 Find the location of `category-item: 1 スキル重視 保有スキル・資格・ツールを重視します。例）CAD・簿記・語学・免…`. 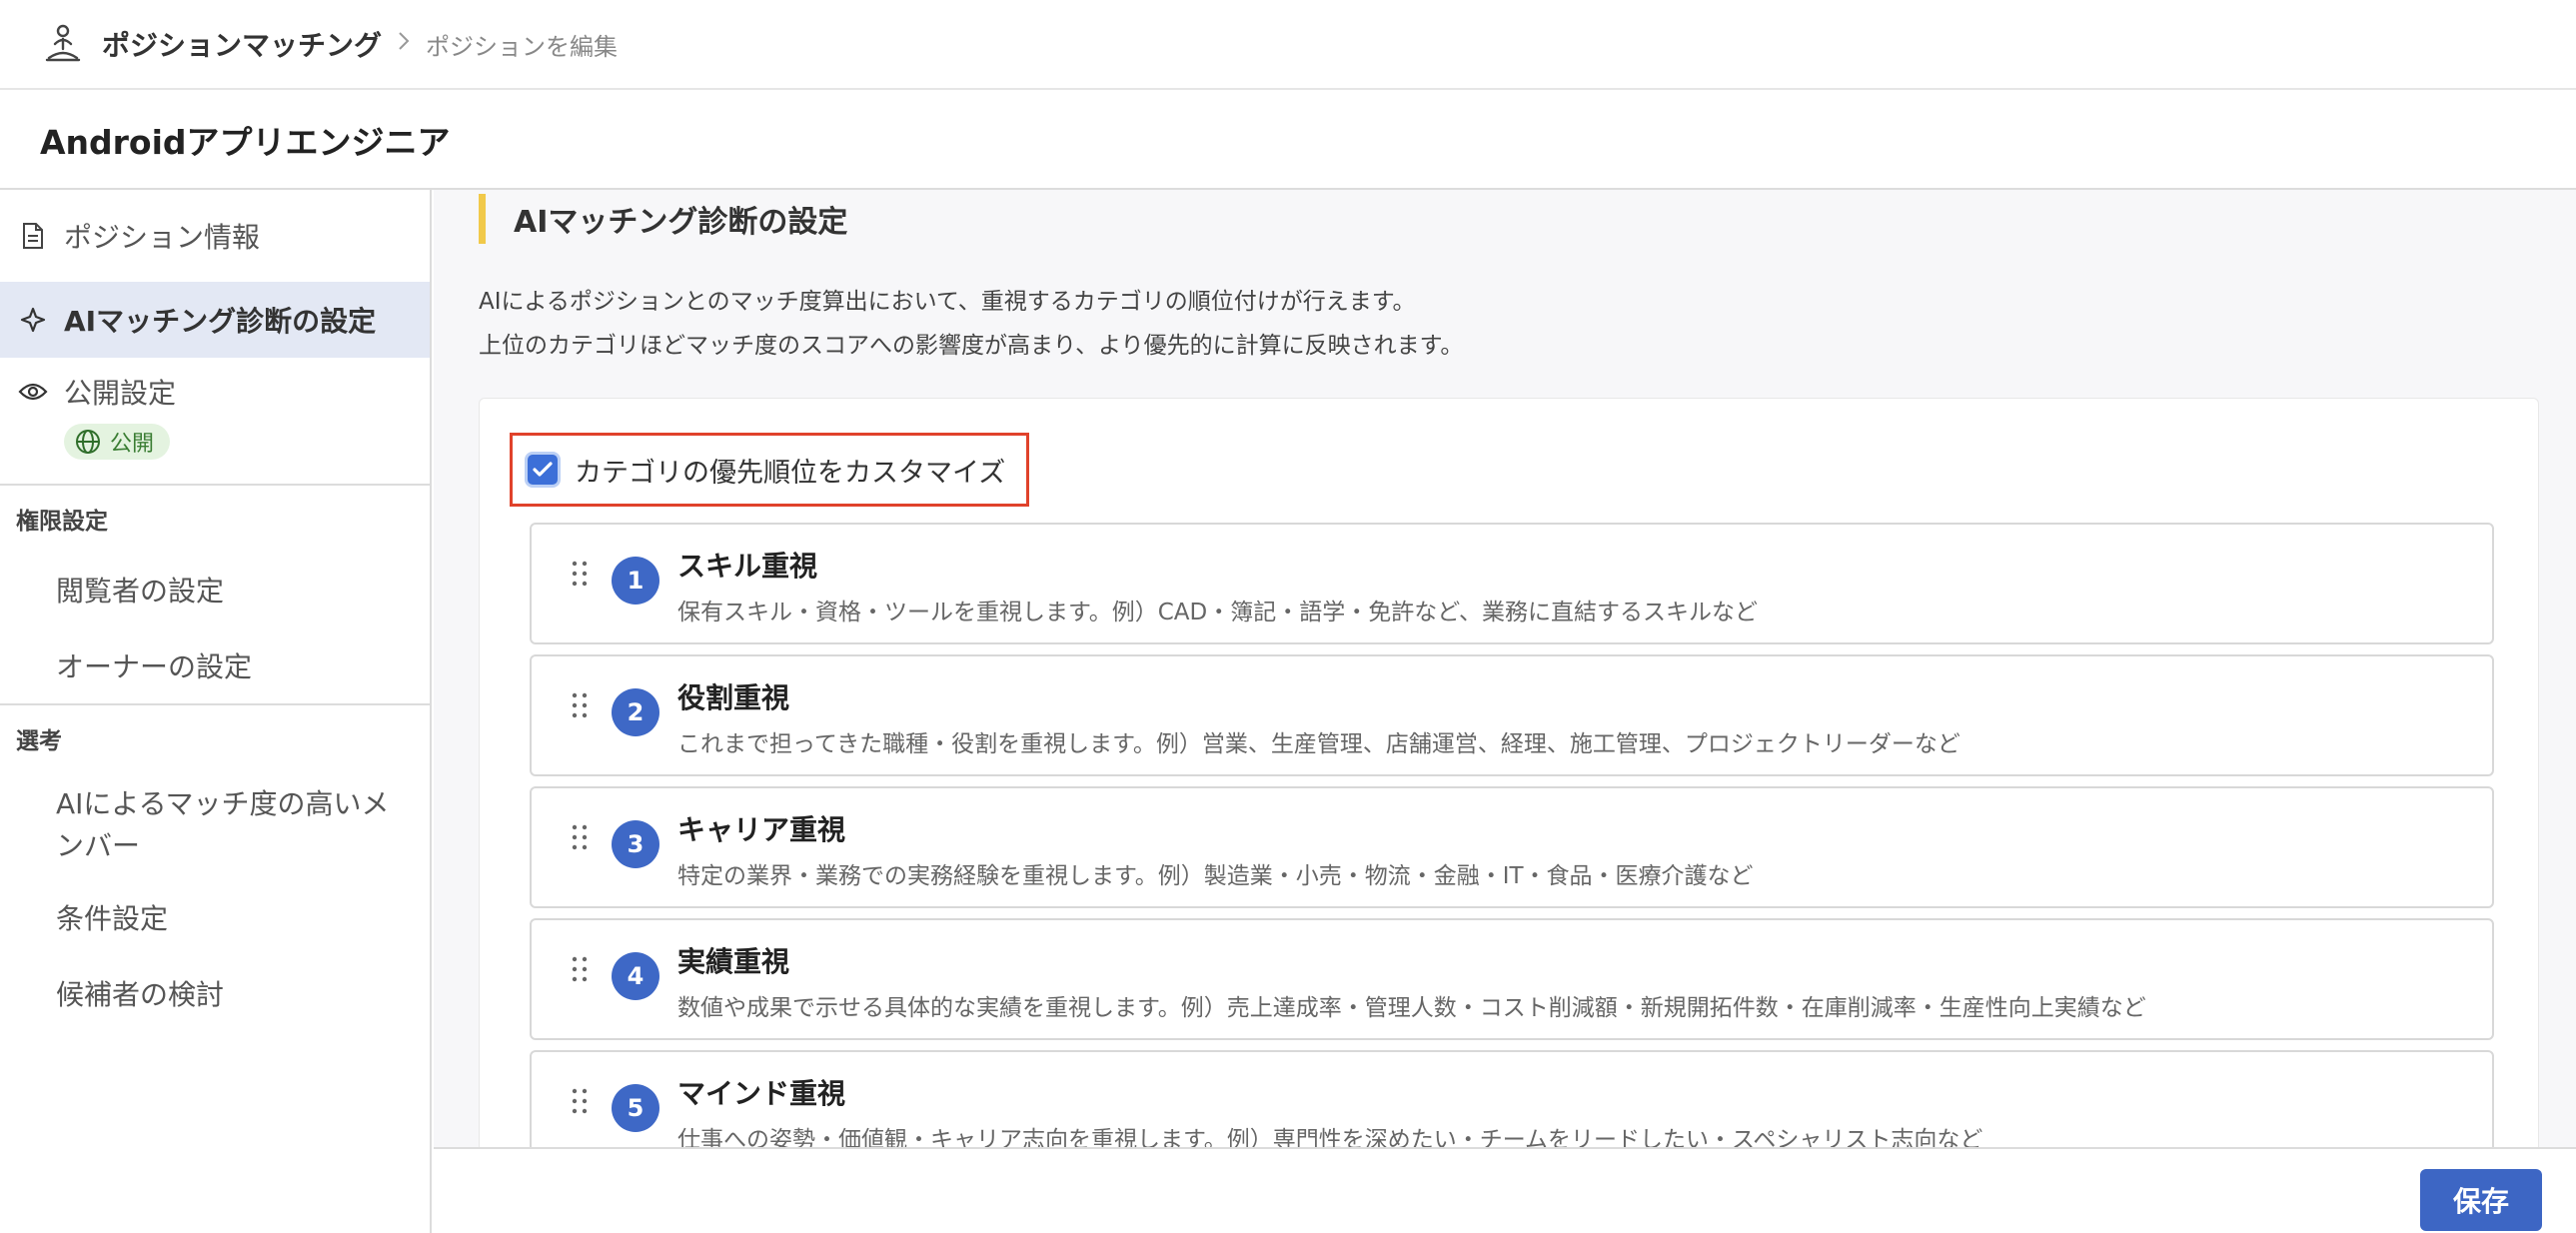

category-item: 1 スキル重視 保有スキル・資格・ツールを重視します。例）CAD・簿記・語学・免… is located at coordinates (1512, 584).